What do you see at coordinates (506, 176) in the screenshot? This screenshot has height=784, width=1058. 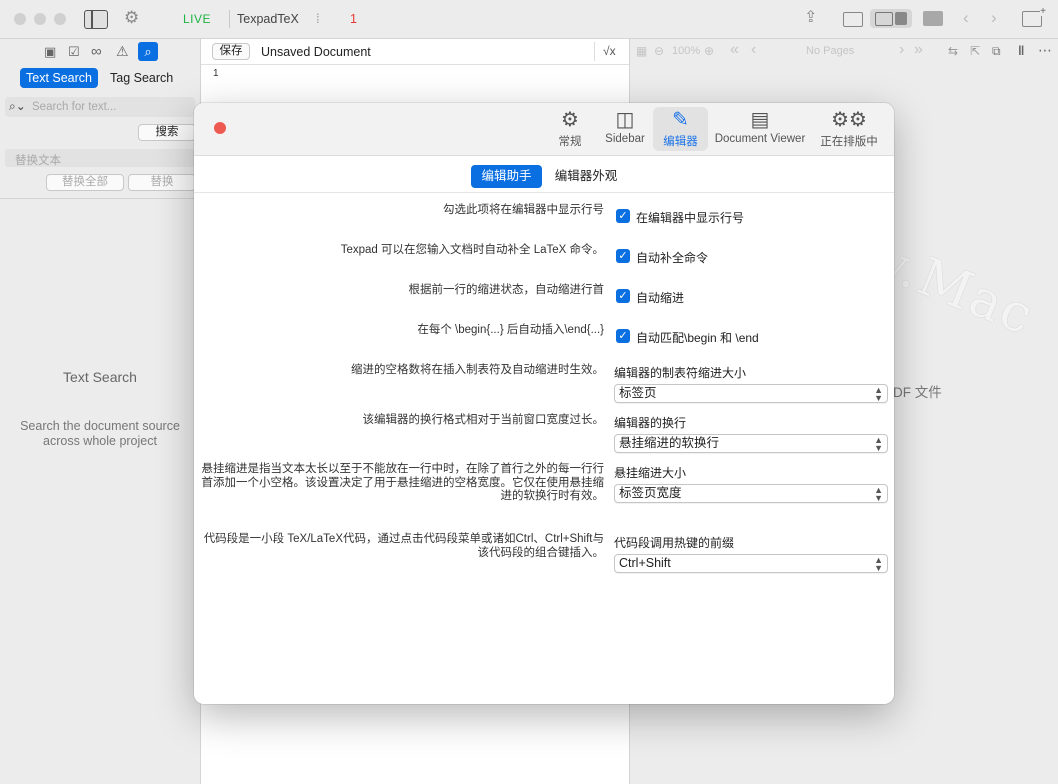 I see `tab-editor-assistant: 编辑助手` at bounding box center [506, 176].